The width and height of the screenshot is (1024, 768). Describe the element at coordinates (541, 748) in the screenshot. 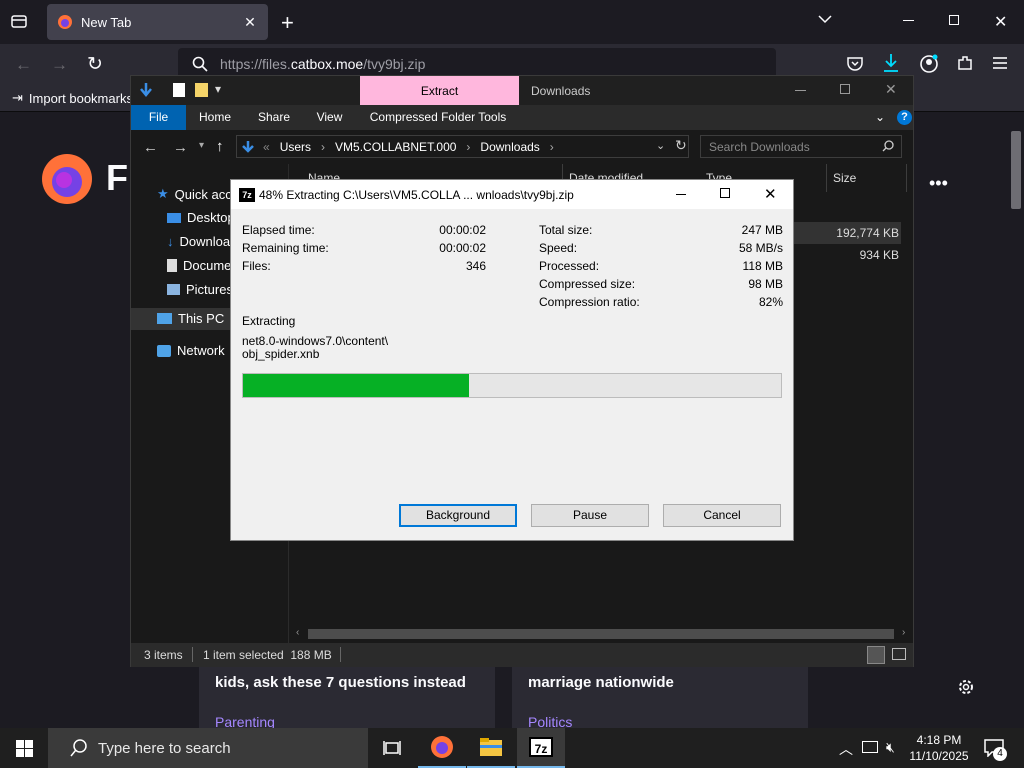

I see `taskbar-7zip: 7z` at that location.